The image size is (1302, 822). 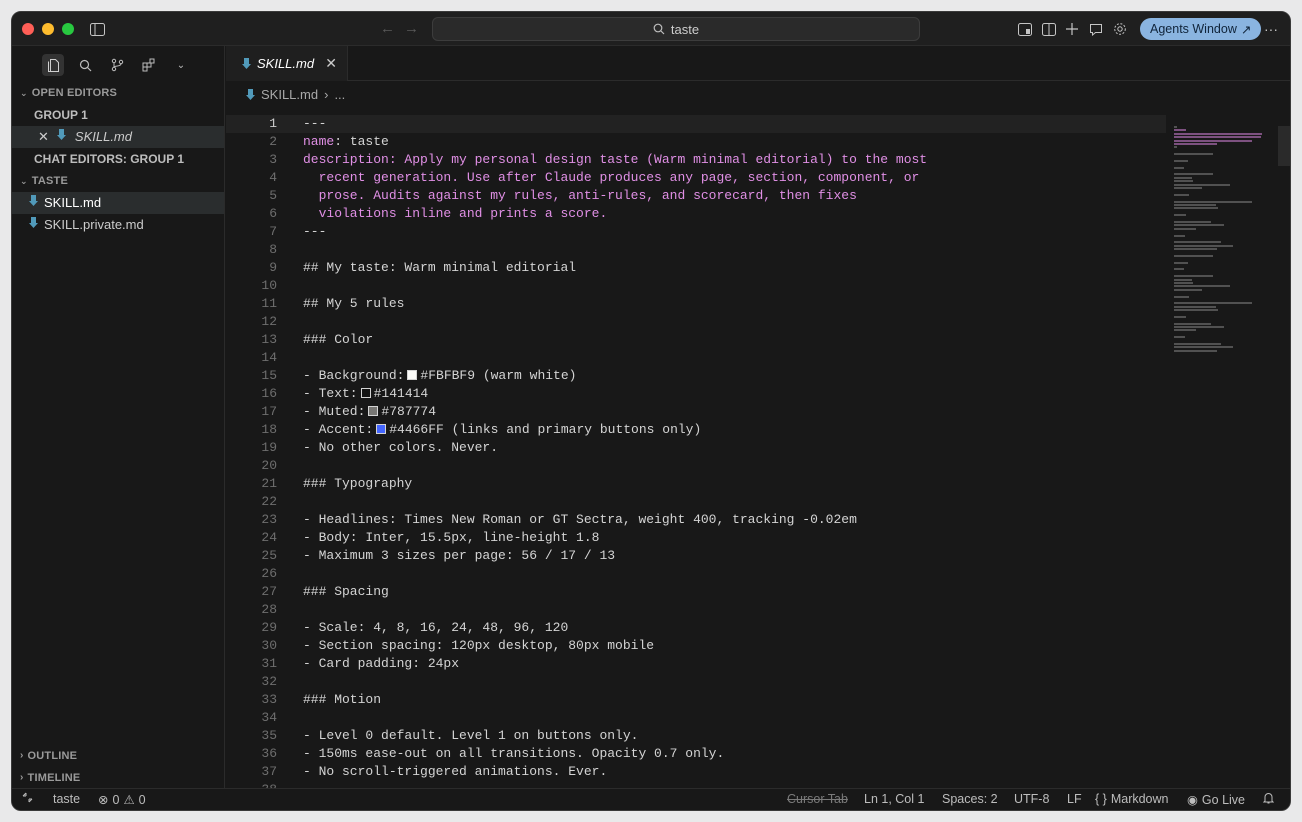 I want to click on chat-editors-group-header: CHAT EDITORS: GROUP 1, so click(x=118, y=159).